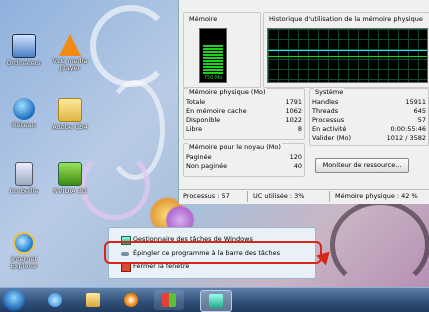 Image resolution: width=429 pixels, height=312 pixels. I want to click on desktop-icon-label: Adobe CS4, so click(70, 127).